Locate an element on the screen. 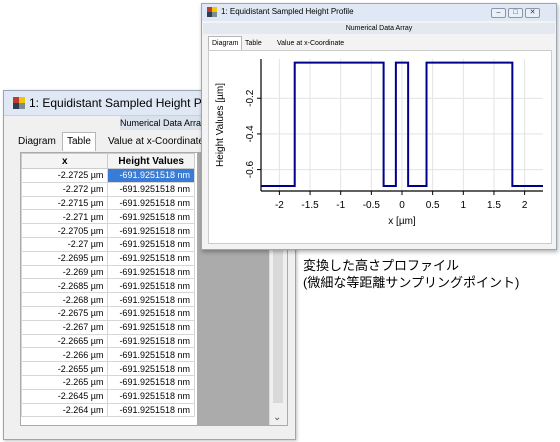 This screenshot has height=442, width=560. x-tick-label: -1 is located at coordinates (340, 205).